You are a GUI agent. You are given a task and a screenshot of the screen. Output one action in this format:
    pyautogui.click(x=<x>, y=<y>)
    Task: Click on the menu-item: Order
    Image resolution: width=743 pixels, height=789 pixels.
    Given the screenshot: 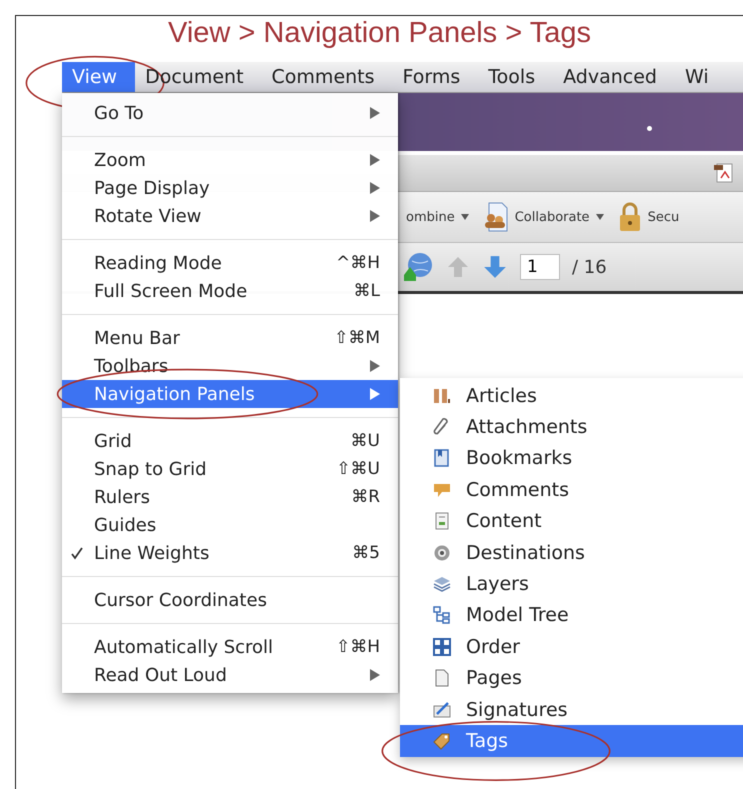 What is the action you would take?
    pyautogui.click(x=571, y=647)
    